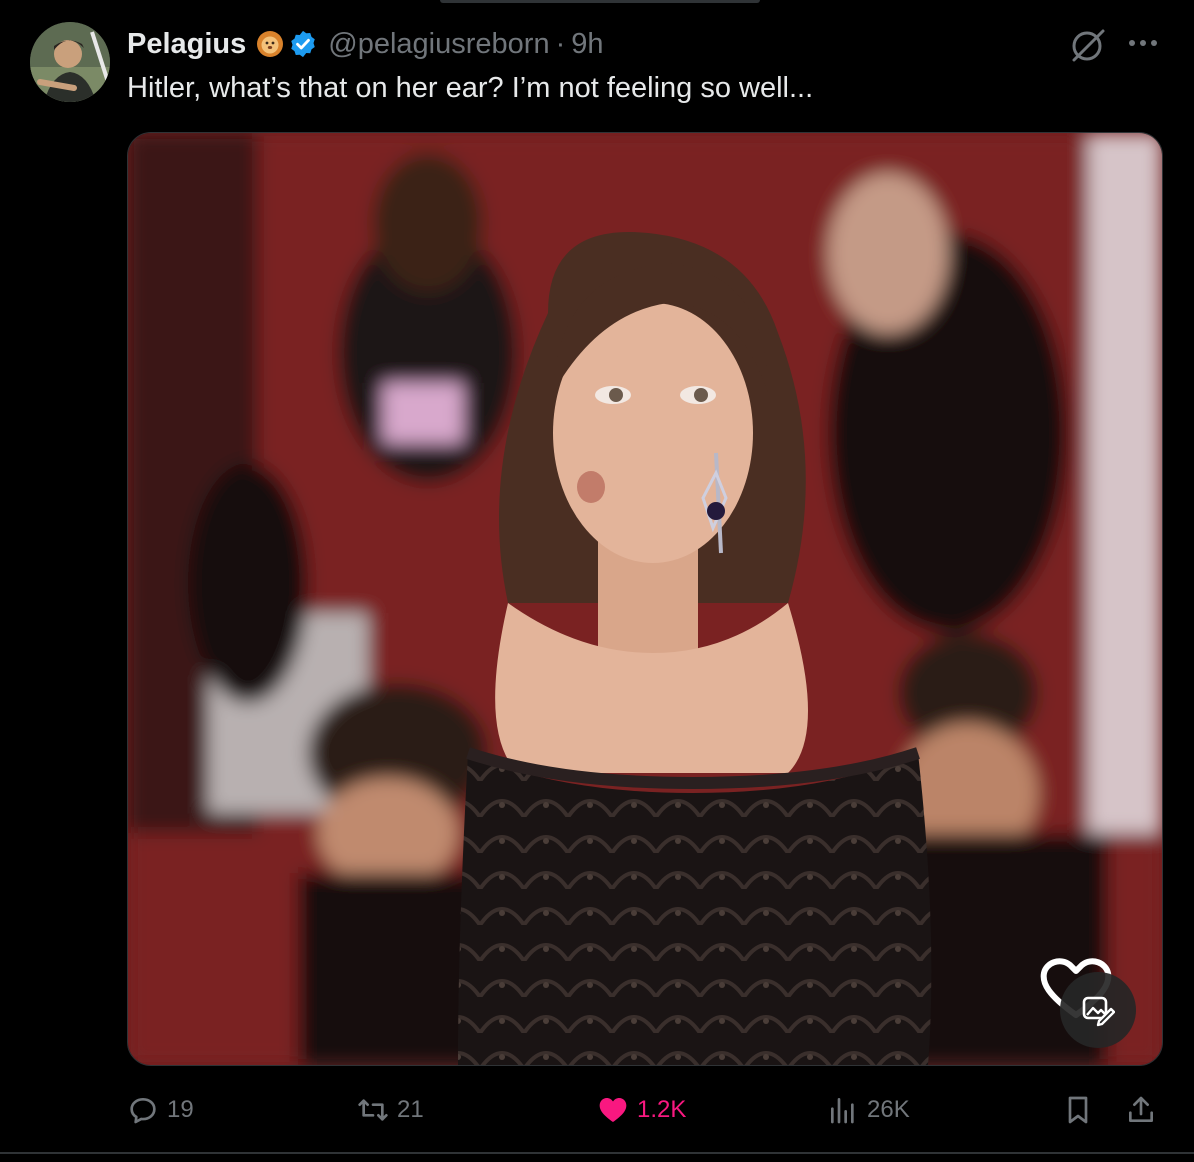 The height and width of the screenshot is (1162, 1194). What do you see at coordinates (70, 62) in the screenshot?
I see `avatar` at bounding box center [70, 62].